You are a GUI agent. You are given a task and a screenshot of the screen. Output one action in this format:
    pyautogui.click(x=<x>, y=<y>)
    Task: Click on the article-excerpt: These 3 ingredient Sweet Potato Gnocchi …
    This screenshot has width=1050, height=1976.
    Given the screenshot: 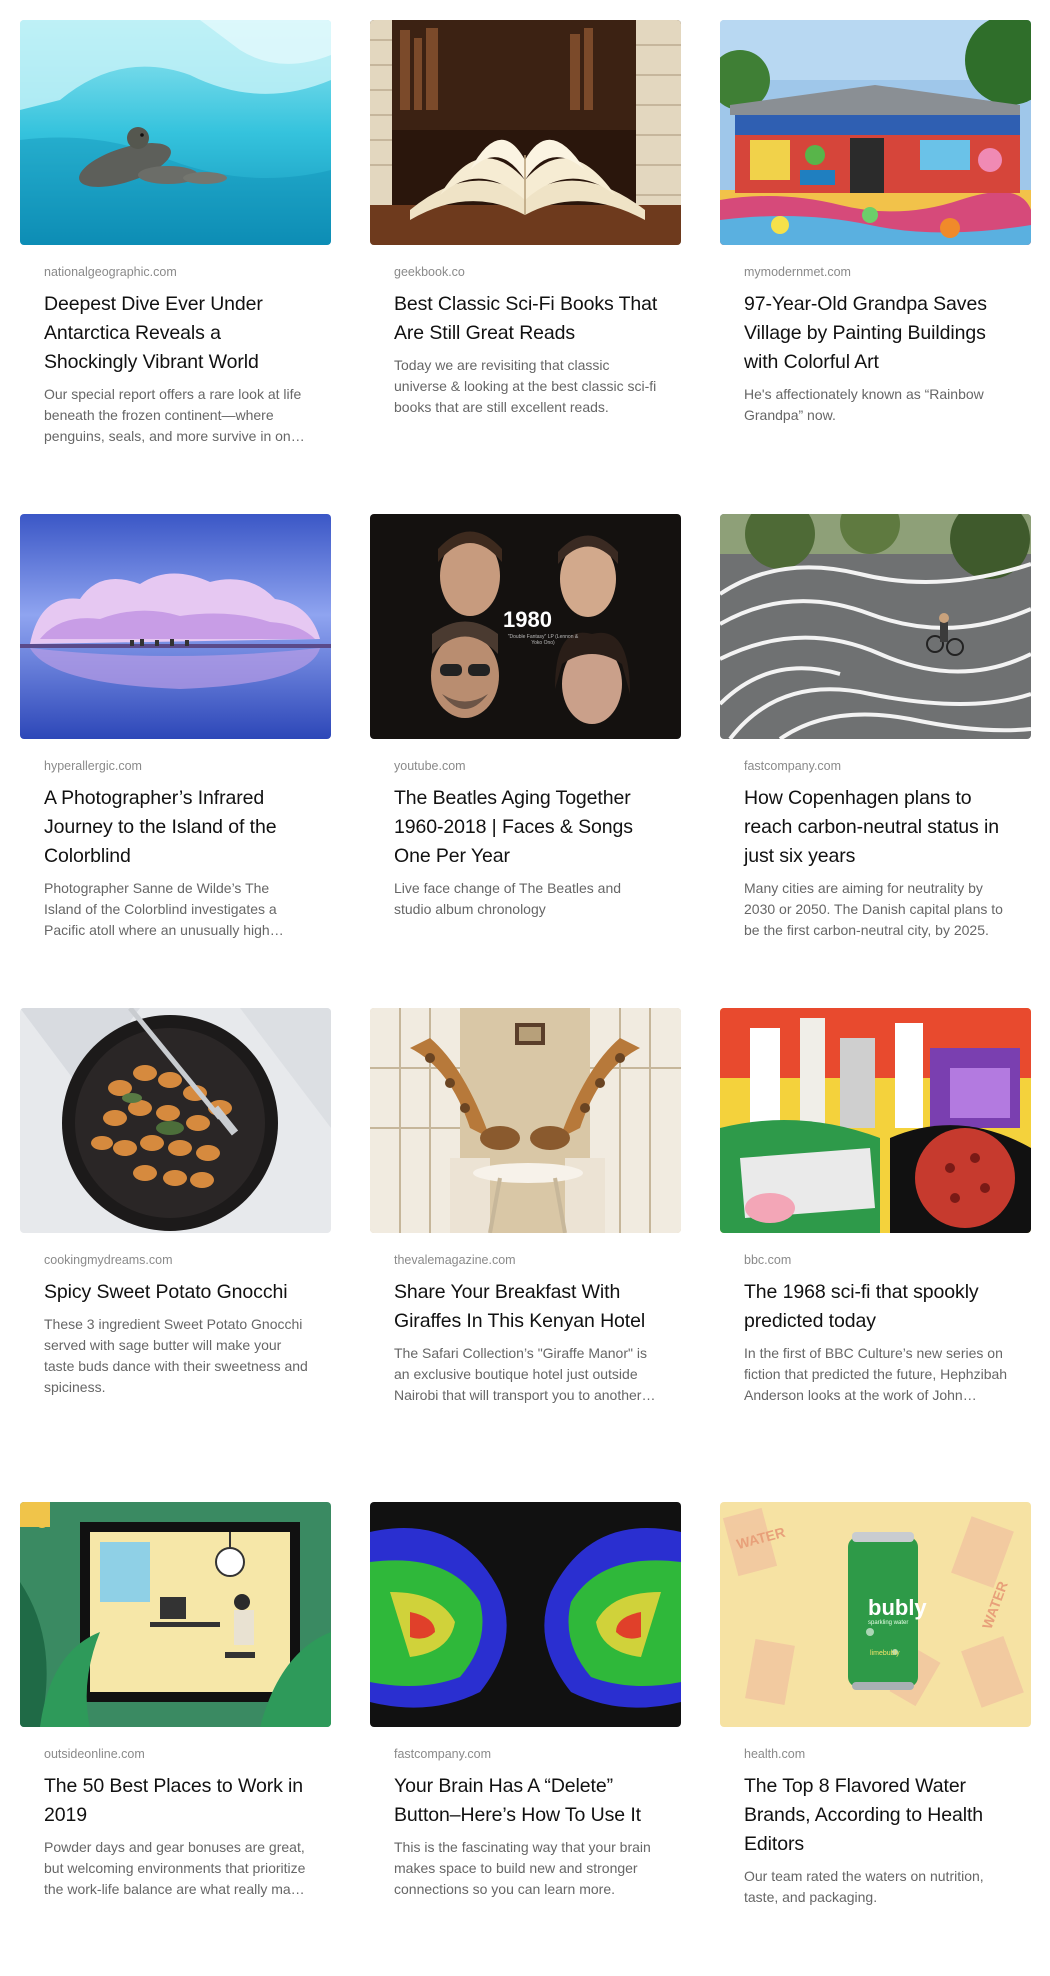 What is the action you would take?
    pyautogui.click(x=176, y=1355)
    